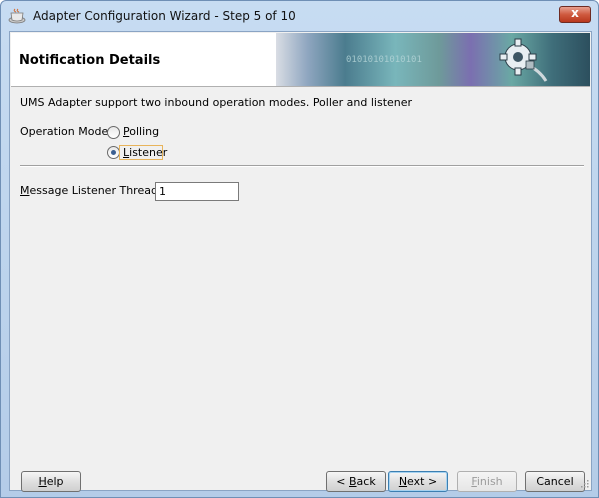 The height and width of the screenshot is (498, 599). I want to click on next-mnemonic: N, so click(403, 481).